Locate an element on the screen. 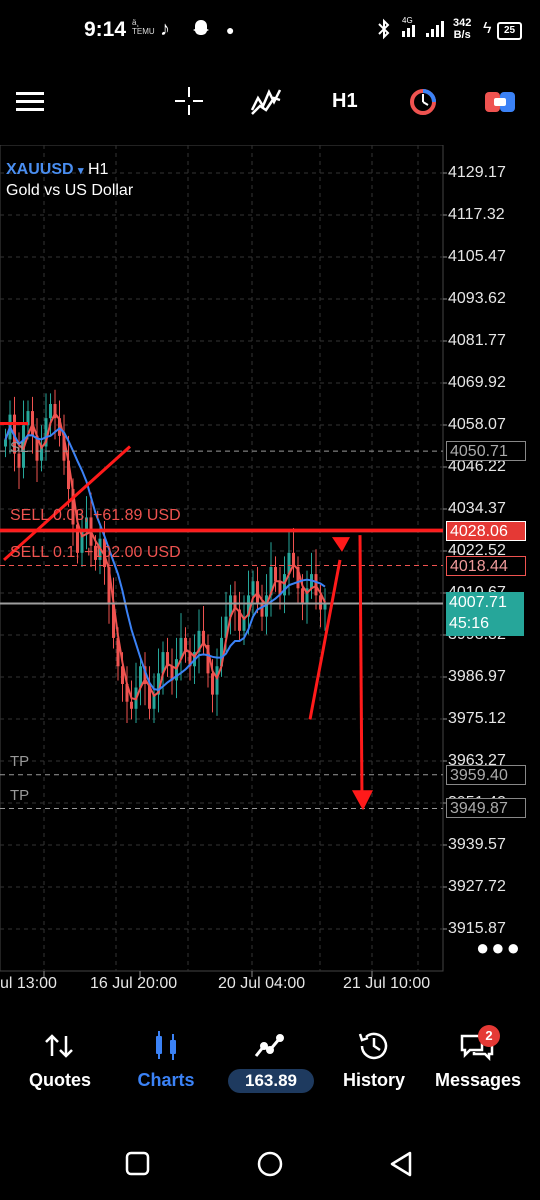 This screenshot has width=540, height=1200. price-axis-label: 4129.17 is located at coordinates (477, 172).